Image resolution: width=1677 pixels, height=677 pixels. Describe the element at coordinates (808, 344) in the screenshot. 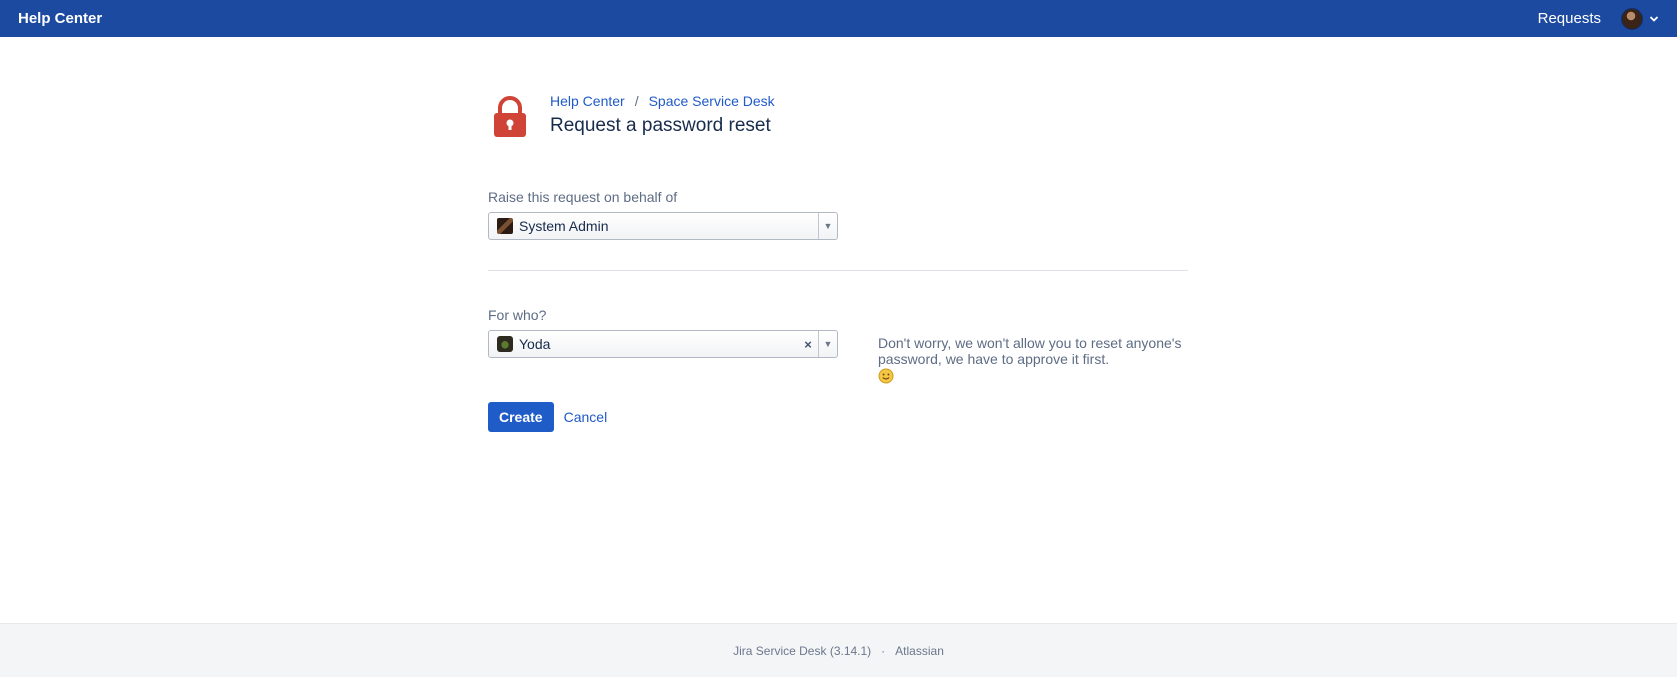

I see `clear-selection-icon: ×` at that location.